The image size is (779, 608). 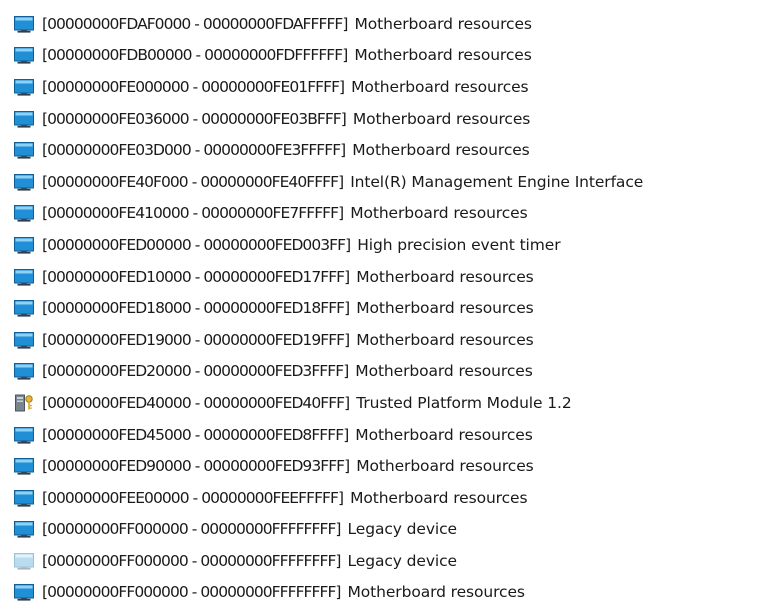 I want to click on security-key-icon-graphic, so click(x=24, y=403).